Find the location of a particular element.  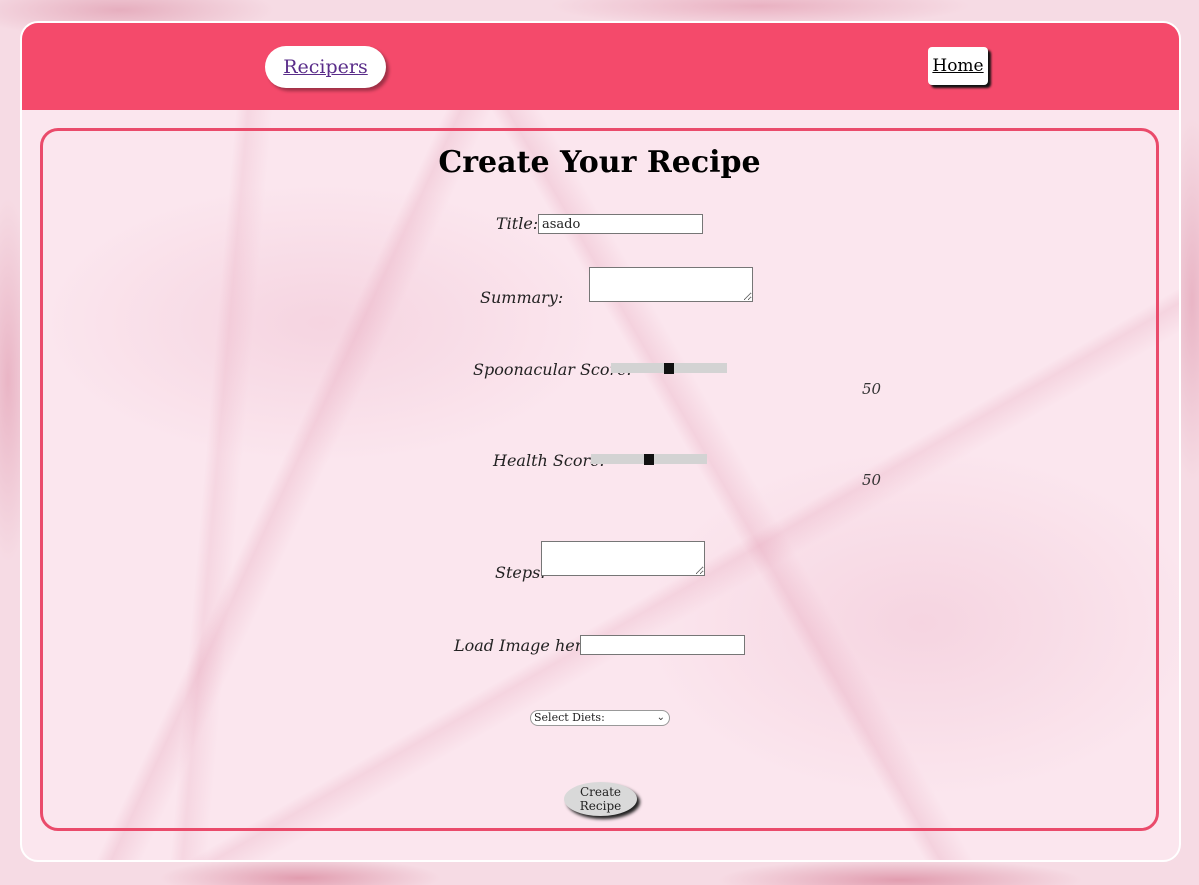

diets-select: Select Diets: ⌄ is located at coordinates (600, 718).